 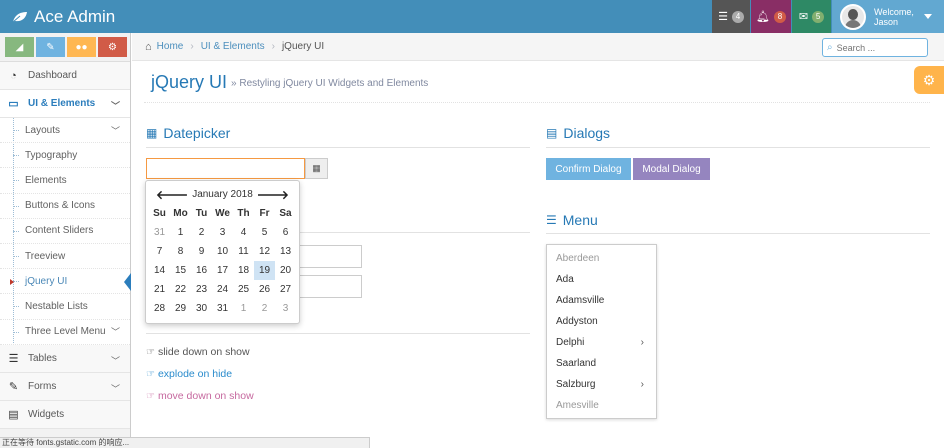 What do you see at coordinates (159, 270) in the screenshot?
I see `calendar-day: 14` at bounding box center [159, 270].